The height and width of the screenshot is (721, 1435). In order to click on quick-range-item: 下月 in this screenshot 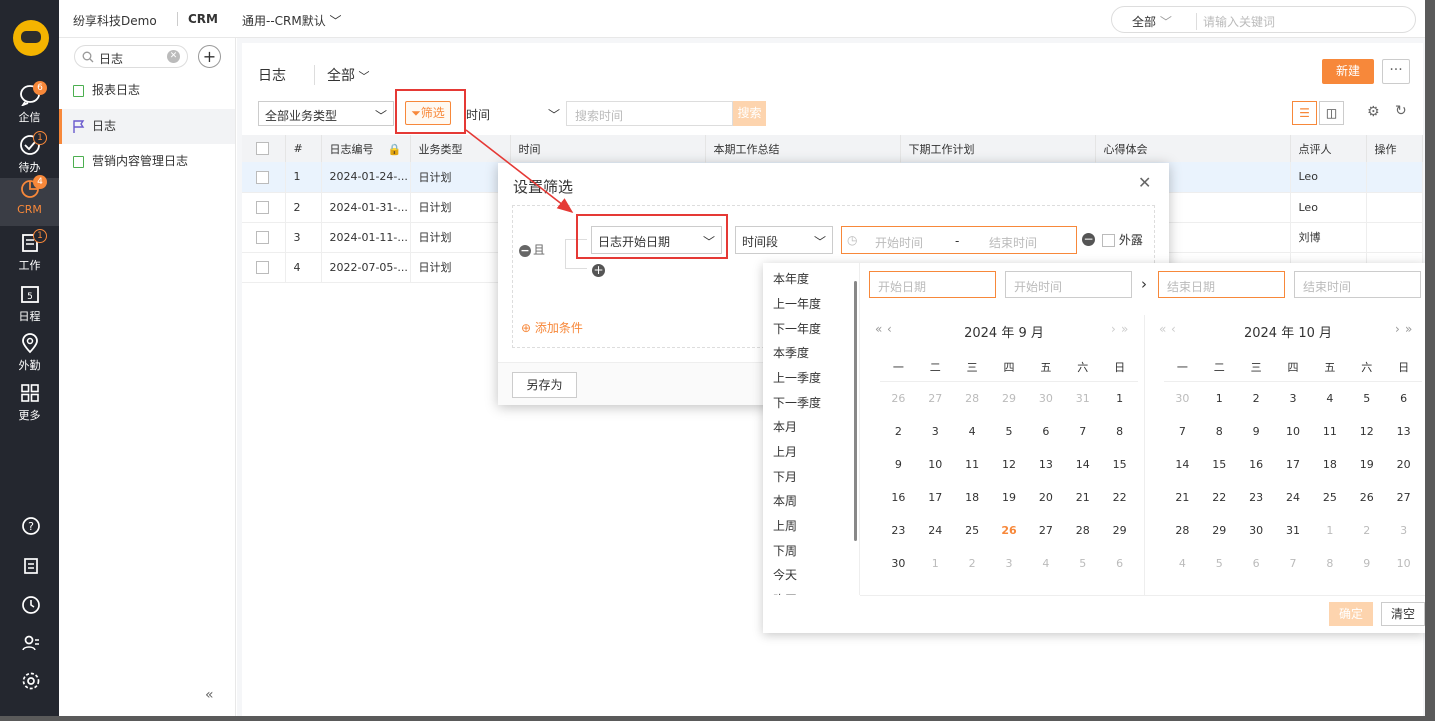, I will do `click(785, 476)`.